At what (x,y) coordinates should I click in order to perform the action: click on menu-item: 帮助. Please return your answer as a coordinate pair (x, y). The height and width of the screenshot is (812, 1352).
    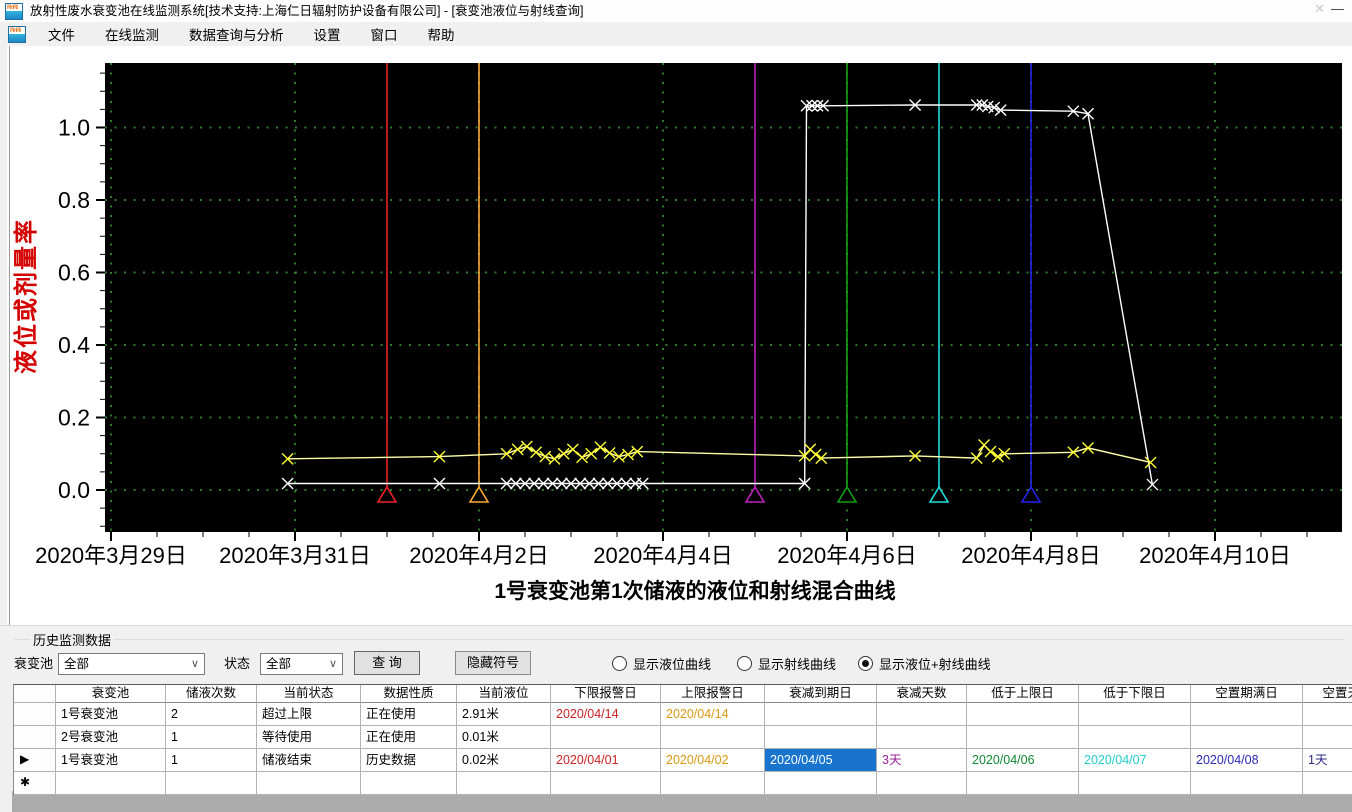
    Looking at the image, I should click on (441, 35).